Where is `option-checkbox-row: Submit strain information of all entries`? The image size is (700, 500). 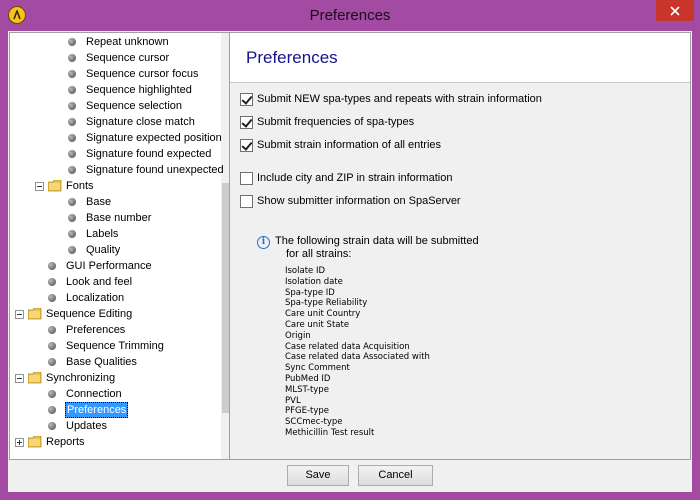 option-checkbox-row: Submit strain information of all entries is located at coordinates (340, 145).